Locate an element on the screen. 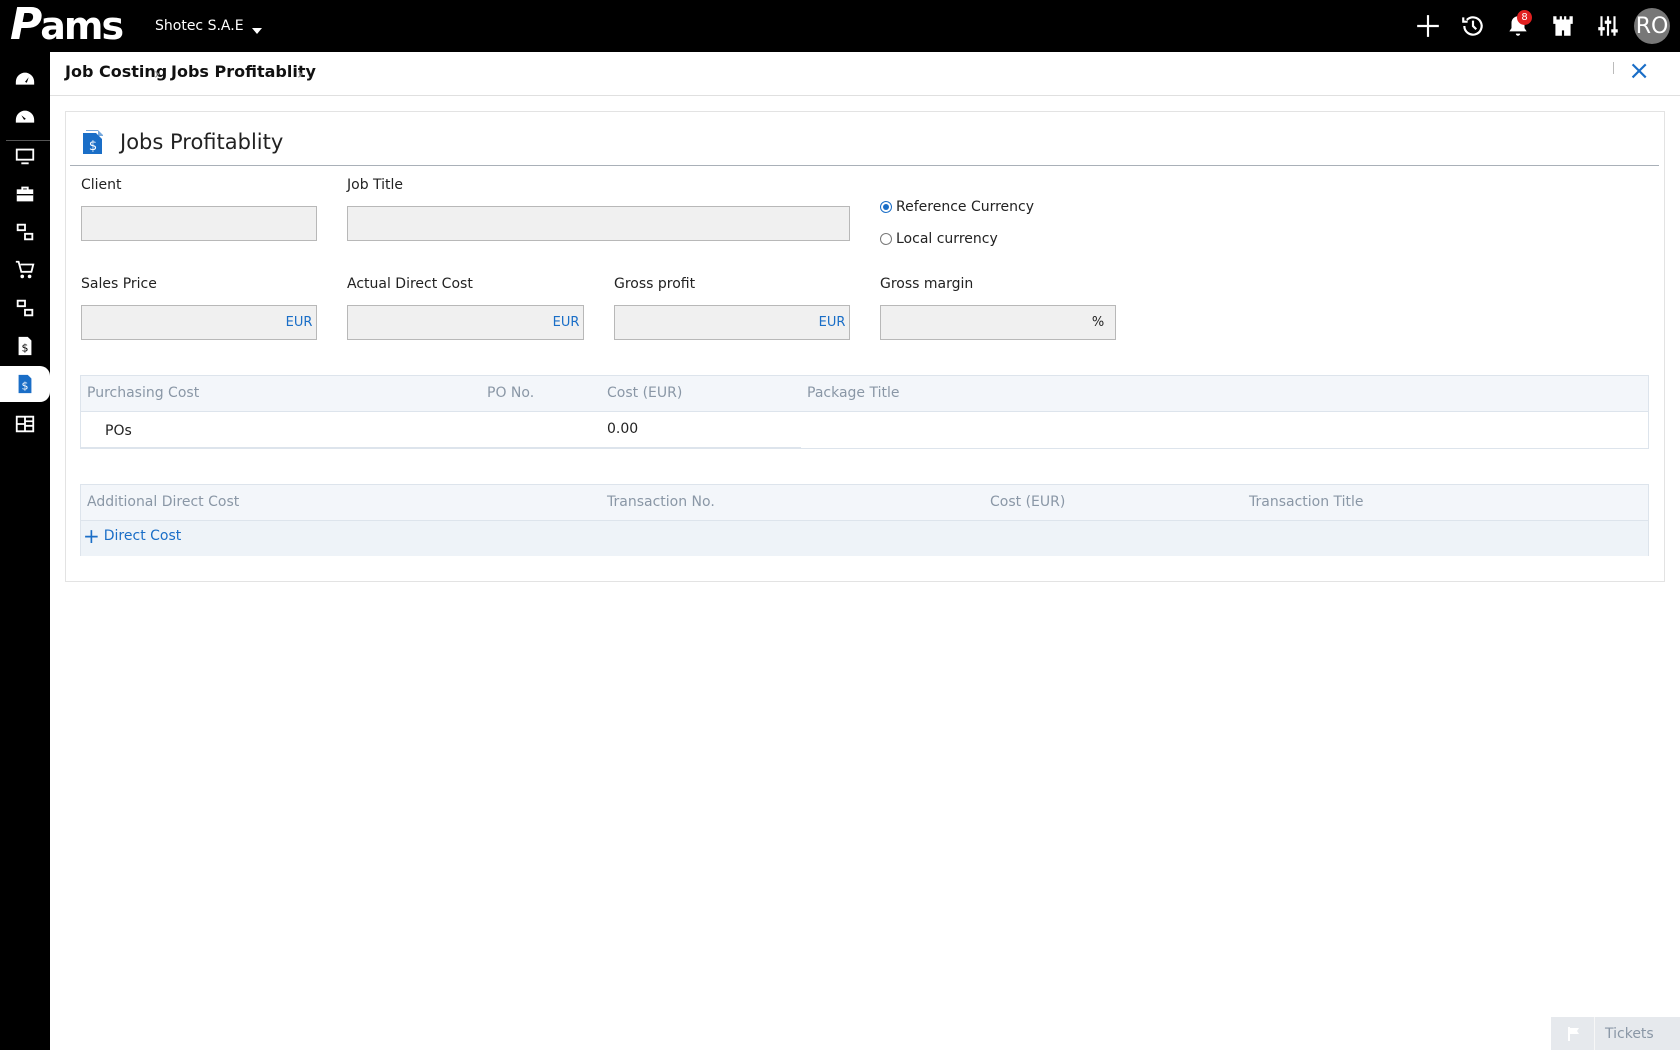 The height and width of the screenshot is (1050, 1680). flag-icon is located at coordinates (1573, 1033).